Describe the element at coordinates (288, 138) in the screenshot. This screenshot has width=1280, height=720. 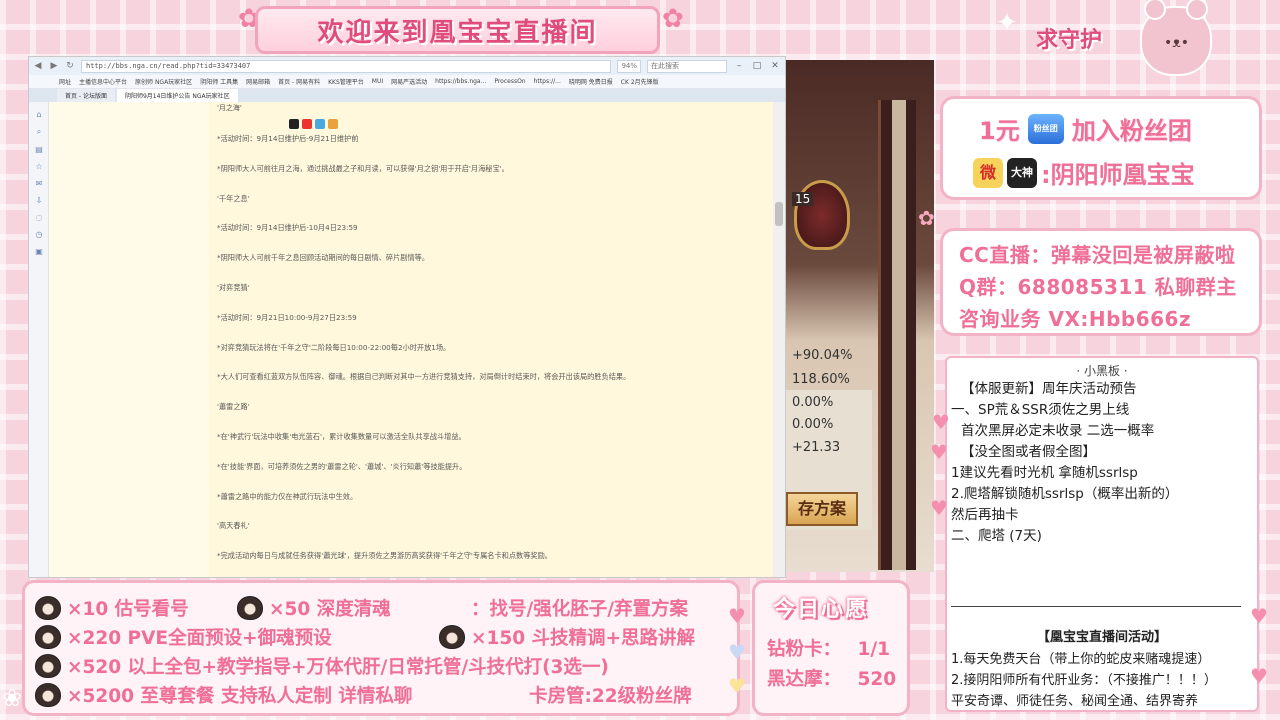
I see `post-line: *活动时间：9月14日维护后-9月21日维护前` at that location.